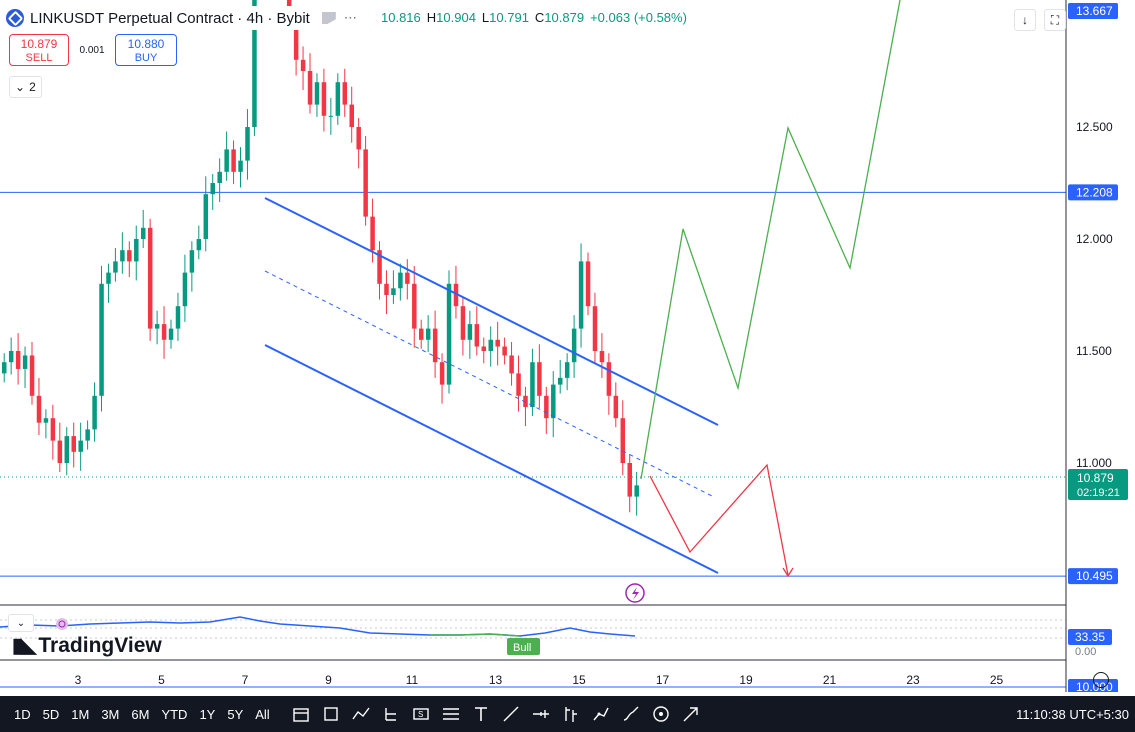  I want to click on rectangle-icon, so click(331, 714).